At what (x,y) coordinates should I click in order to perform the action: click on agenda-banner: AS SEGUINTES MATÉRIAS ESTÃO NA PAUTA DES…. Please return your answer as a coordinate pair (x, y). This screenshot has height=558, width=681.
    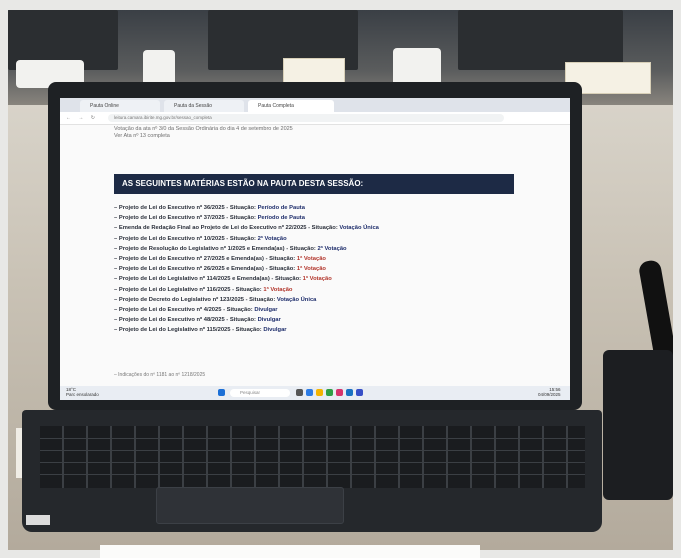
    Looking at the image, I should click on (314, 184).